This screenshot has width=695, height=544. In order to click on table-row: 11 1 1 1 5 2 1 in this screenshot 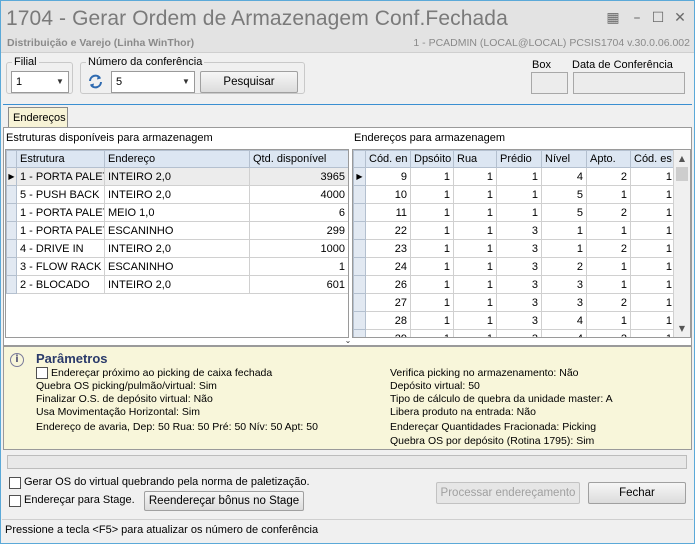, I will do `click(514, 212)`.